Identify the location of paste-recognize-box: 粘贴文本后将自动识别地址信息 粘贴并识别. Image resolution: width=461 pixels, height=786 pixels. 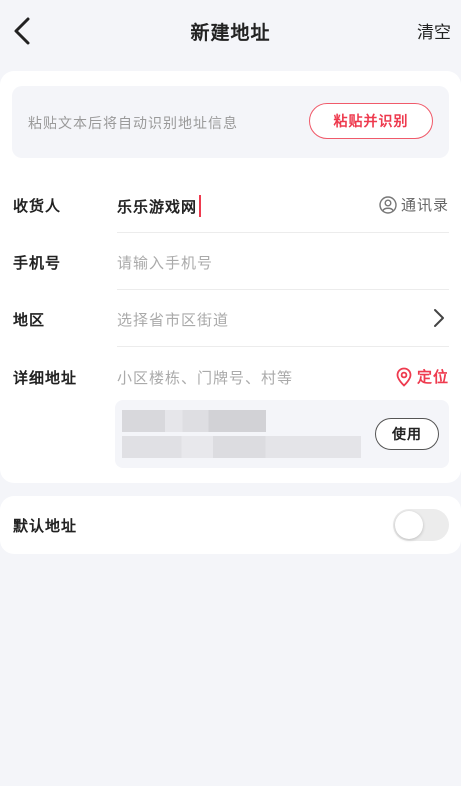
(230, 122).